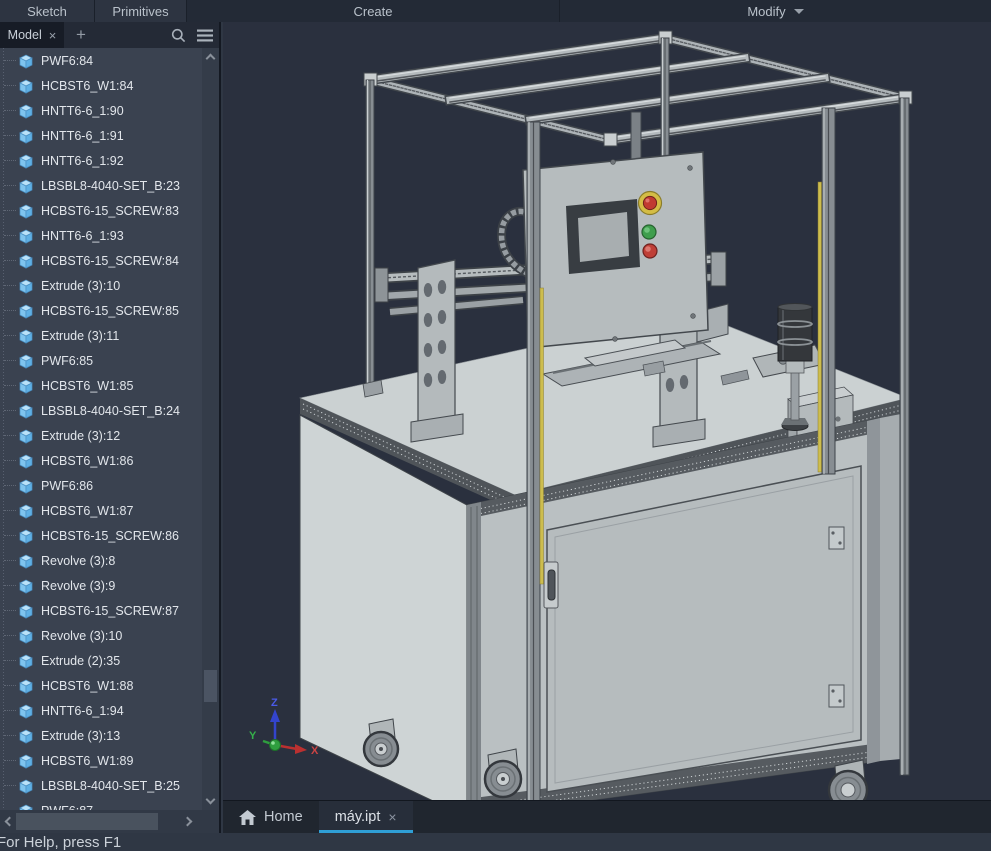  What do you see at coordinates (187, 821) in the screenshot?
I see `scroll-right-icon` at bounding box center [187, 821].